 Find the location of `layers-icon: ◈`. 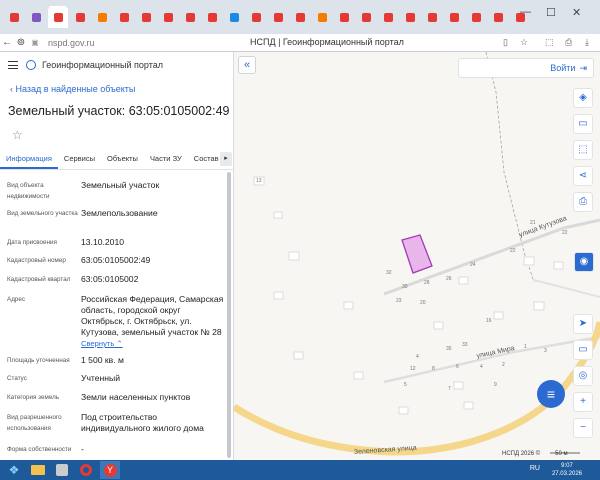

layers-icon: ◈ is located at coordinates (583, 98).